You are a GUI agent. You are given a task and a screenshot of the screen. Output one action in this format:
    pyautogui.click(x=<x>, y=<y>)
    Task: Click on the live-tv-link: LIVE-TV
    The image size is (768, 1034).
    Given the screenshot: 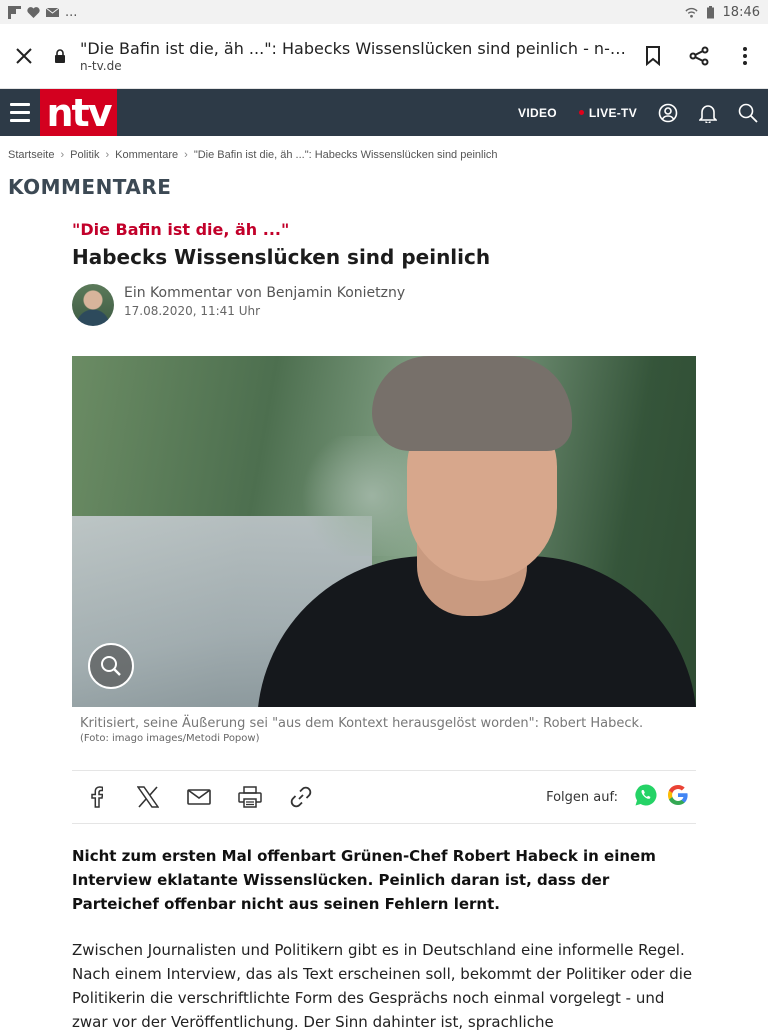 What is the action you would take?
    pyautogui.click(x=608, y=113)
    